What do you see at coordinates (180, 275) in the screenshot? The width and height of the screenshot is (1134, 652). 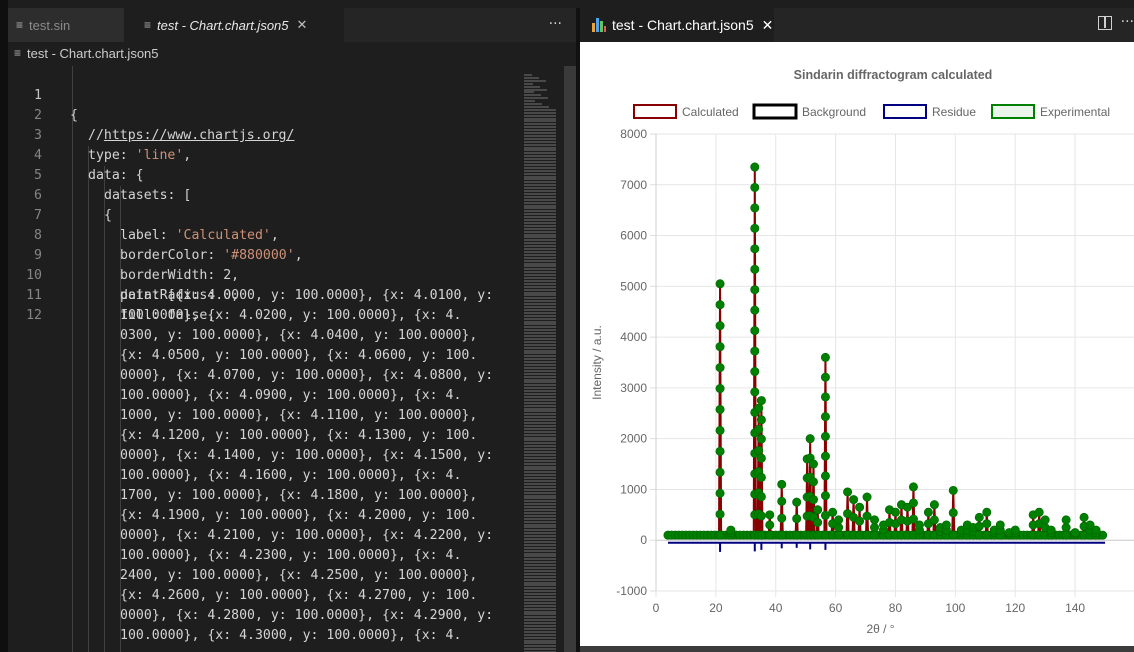 I see `code-text: borderWidth: 2,` at bounding box center [180, 275].